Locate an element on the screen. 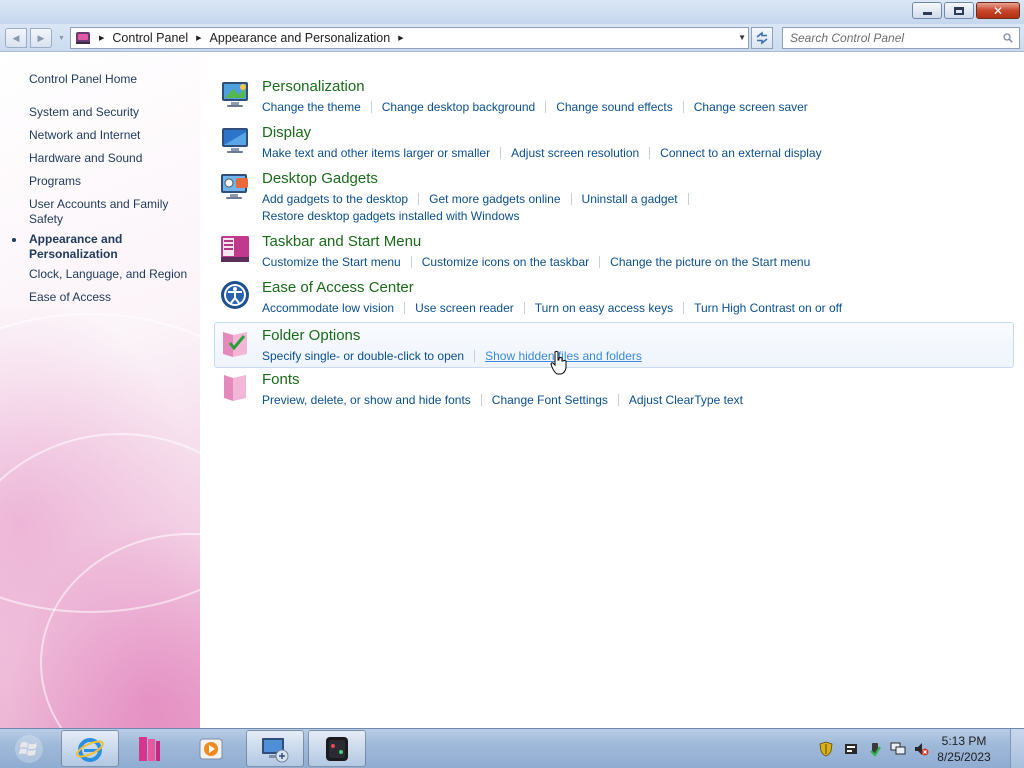 Image resolution: width=1024 pixels, height=768 pixels. desktop-gadgets-icon is located at coordinates (235, 186).